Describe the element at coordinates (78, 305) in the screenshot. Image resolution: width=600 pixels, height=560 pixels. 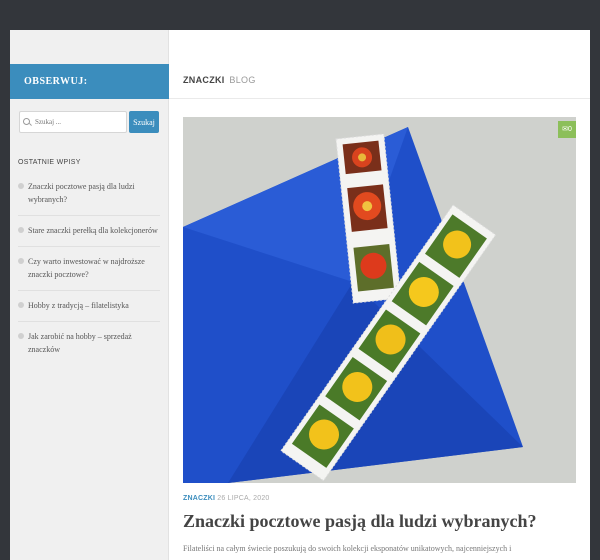
I see `recent-post-link: Hobby z tradycją – filatelistyka` at that location.